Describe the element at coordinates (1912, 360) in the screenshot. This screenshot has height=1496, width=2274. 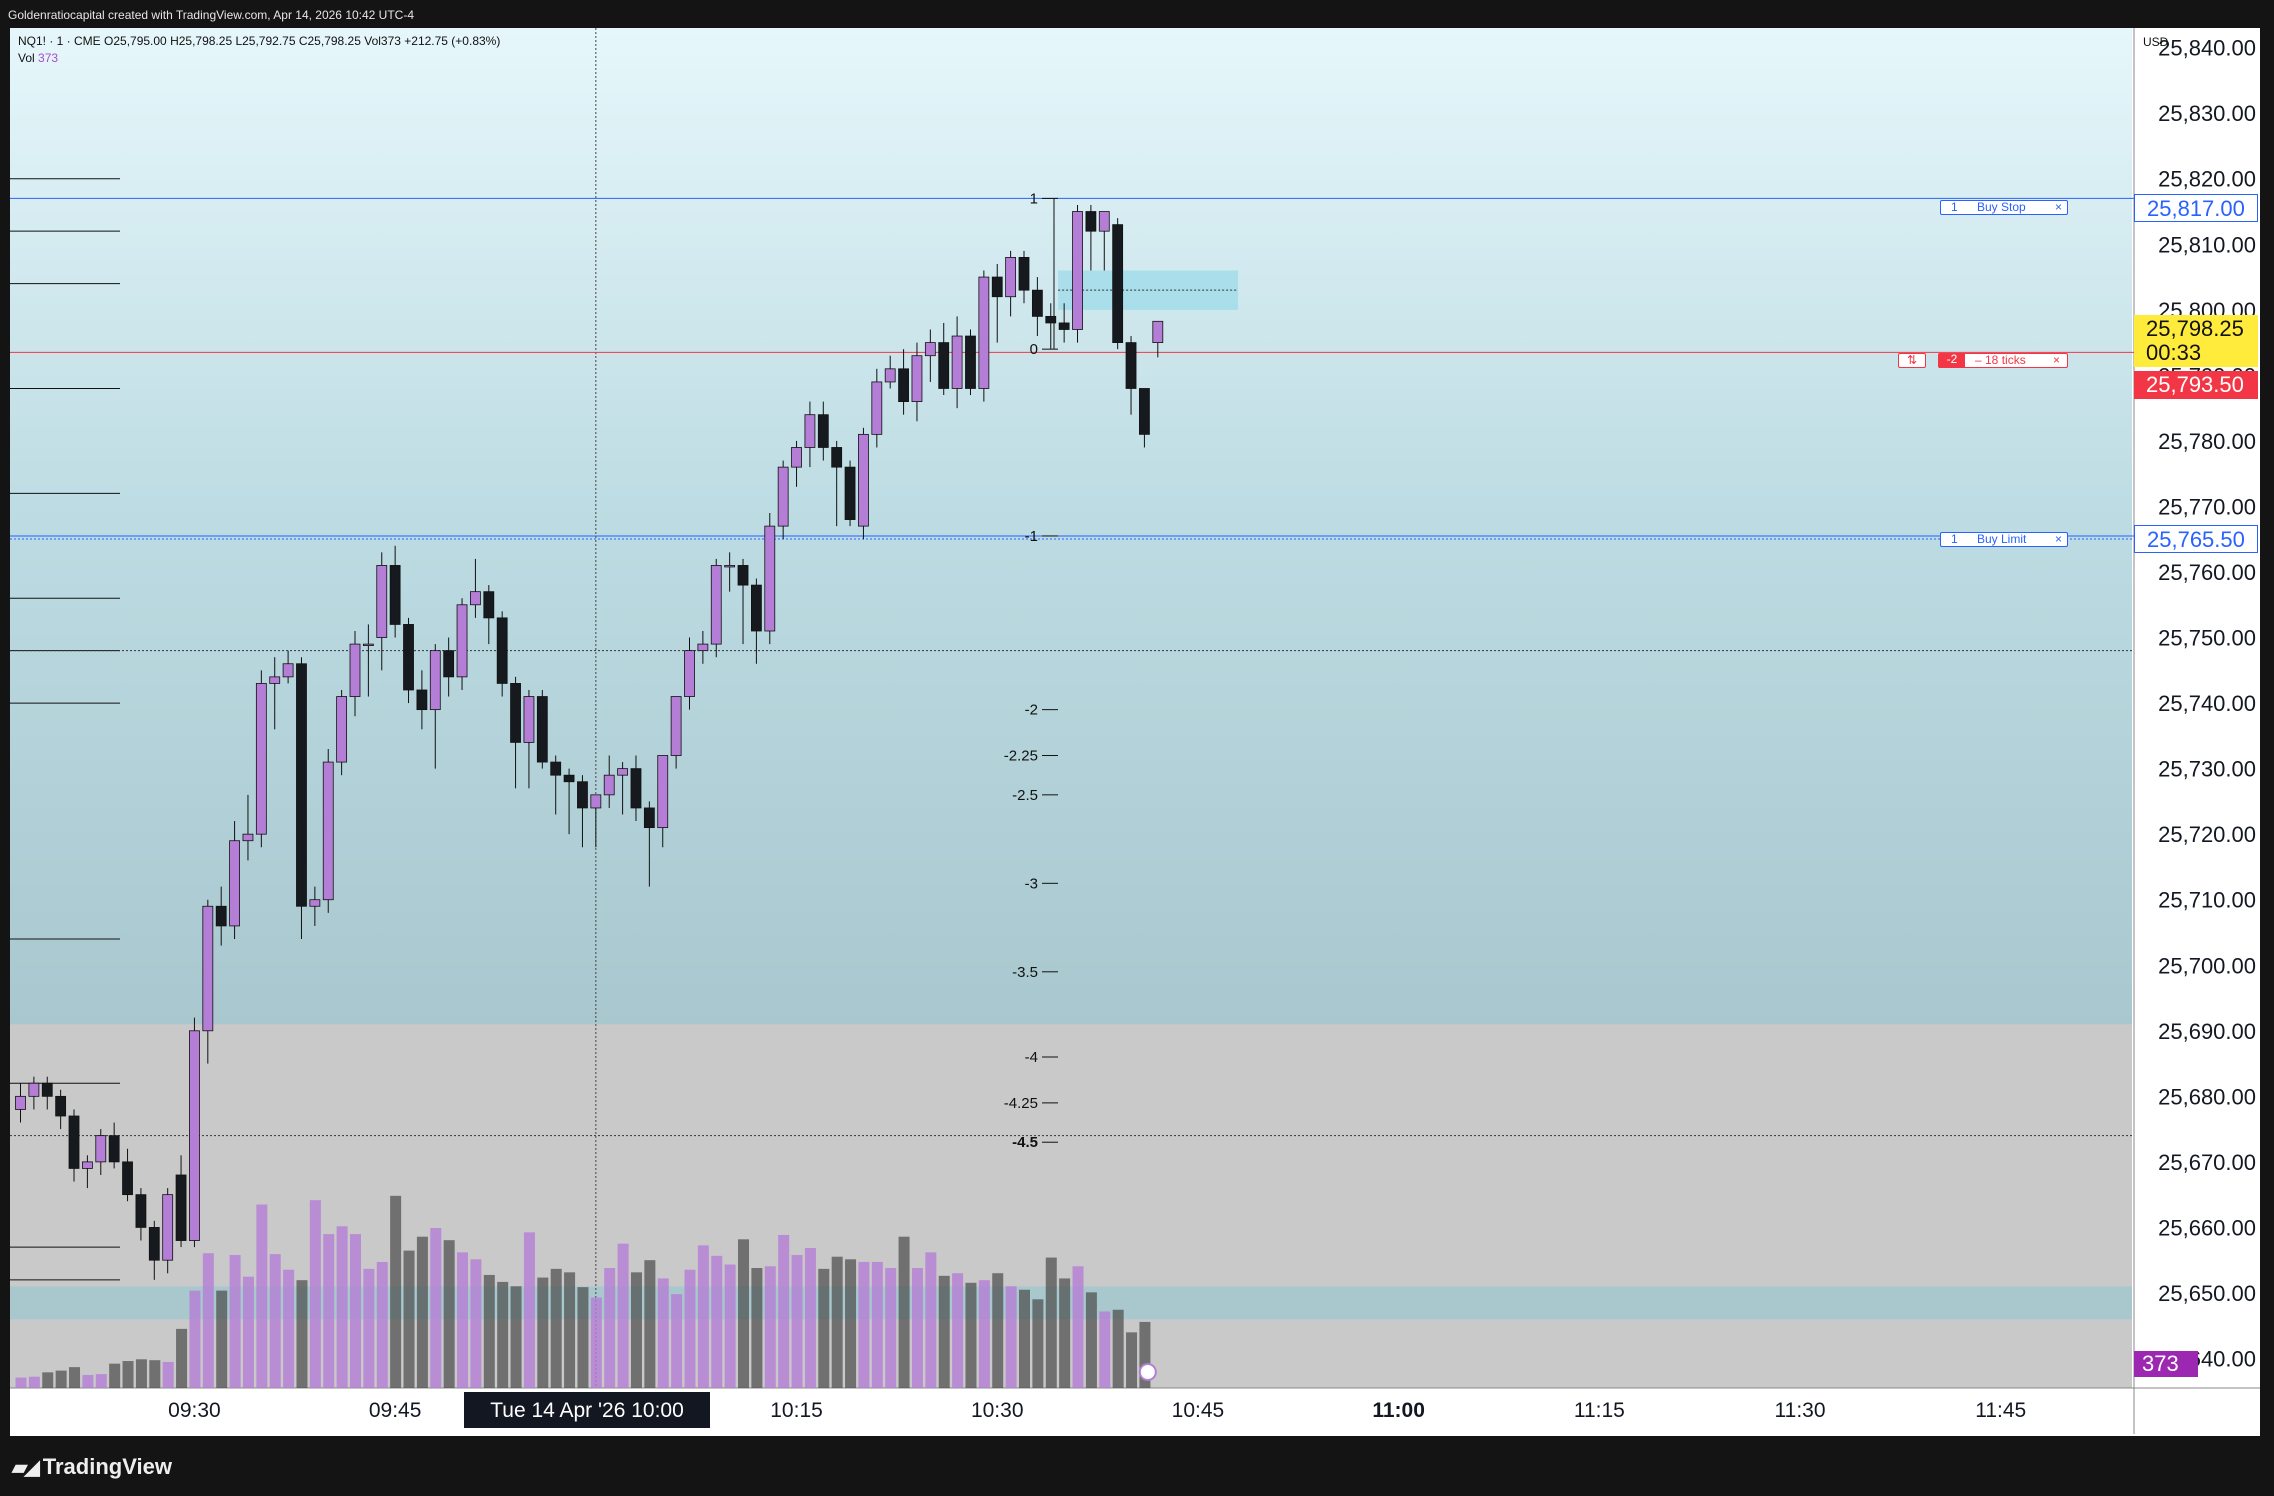
I see `reverse-position-button: ⇅` at that location.